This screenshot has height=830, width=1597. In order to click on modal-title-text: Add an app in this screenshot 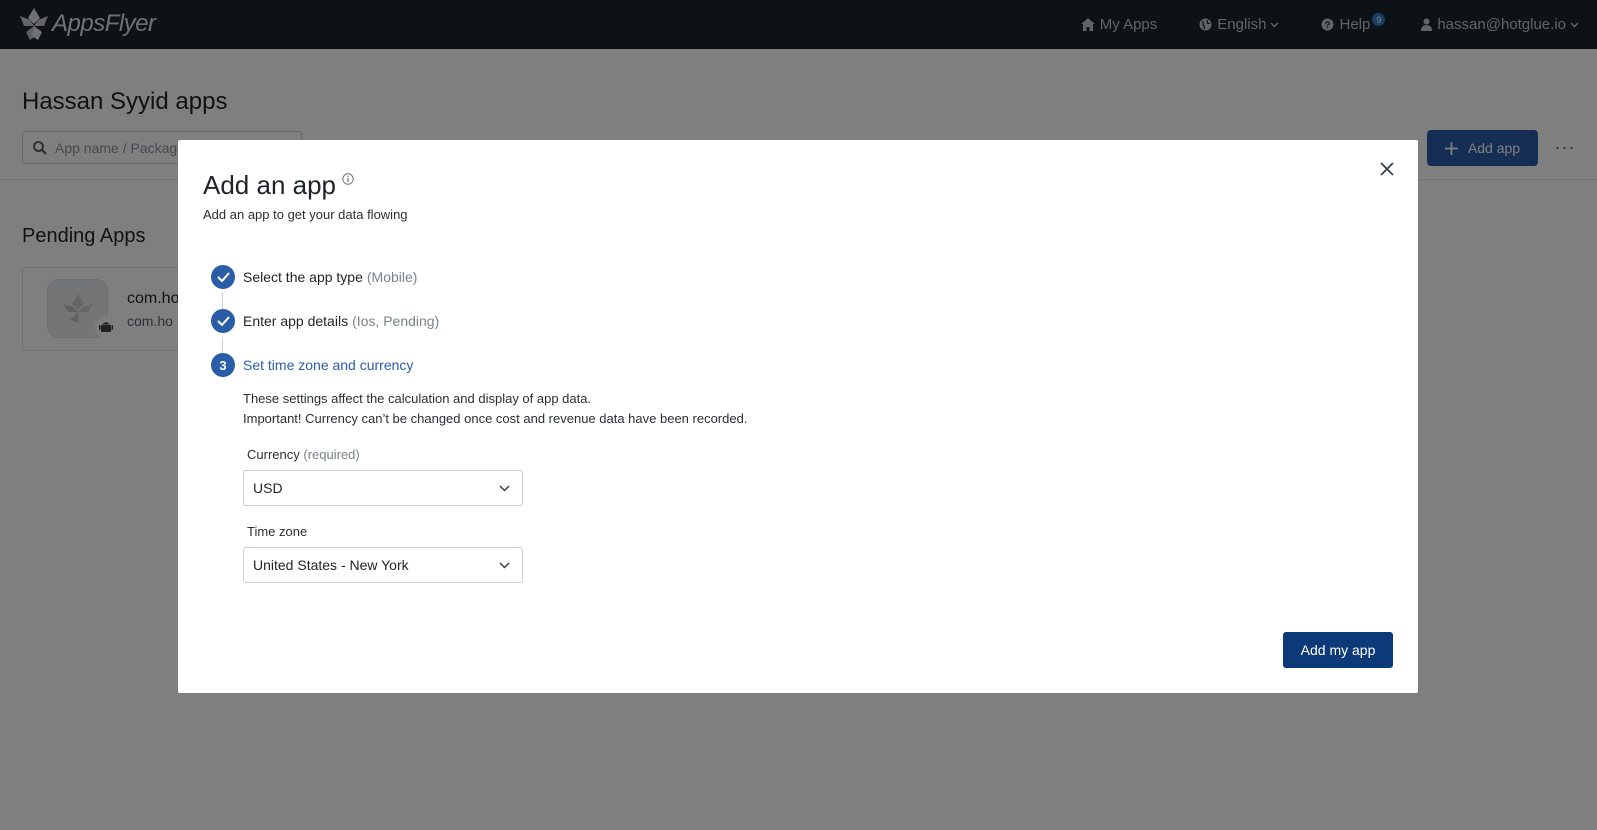, I will do `click(270, 185)`.